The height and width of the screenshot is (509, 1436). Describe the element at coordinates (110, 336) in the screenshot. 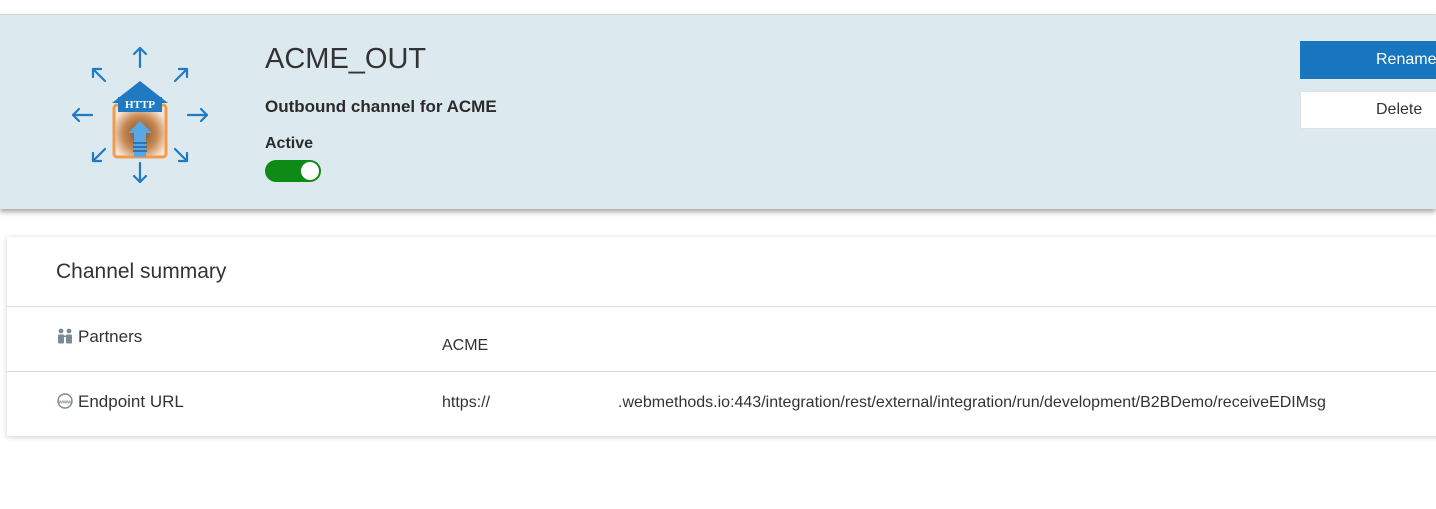

I see `partners-label: Partners` at that location.